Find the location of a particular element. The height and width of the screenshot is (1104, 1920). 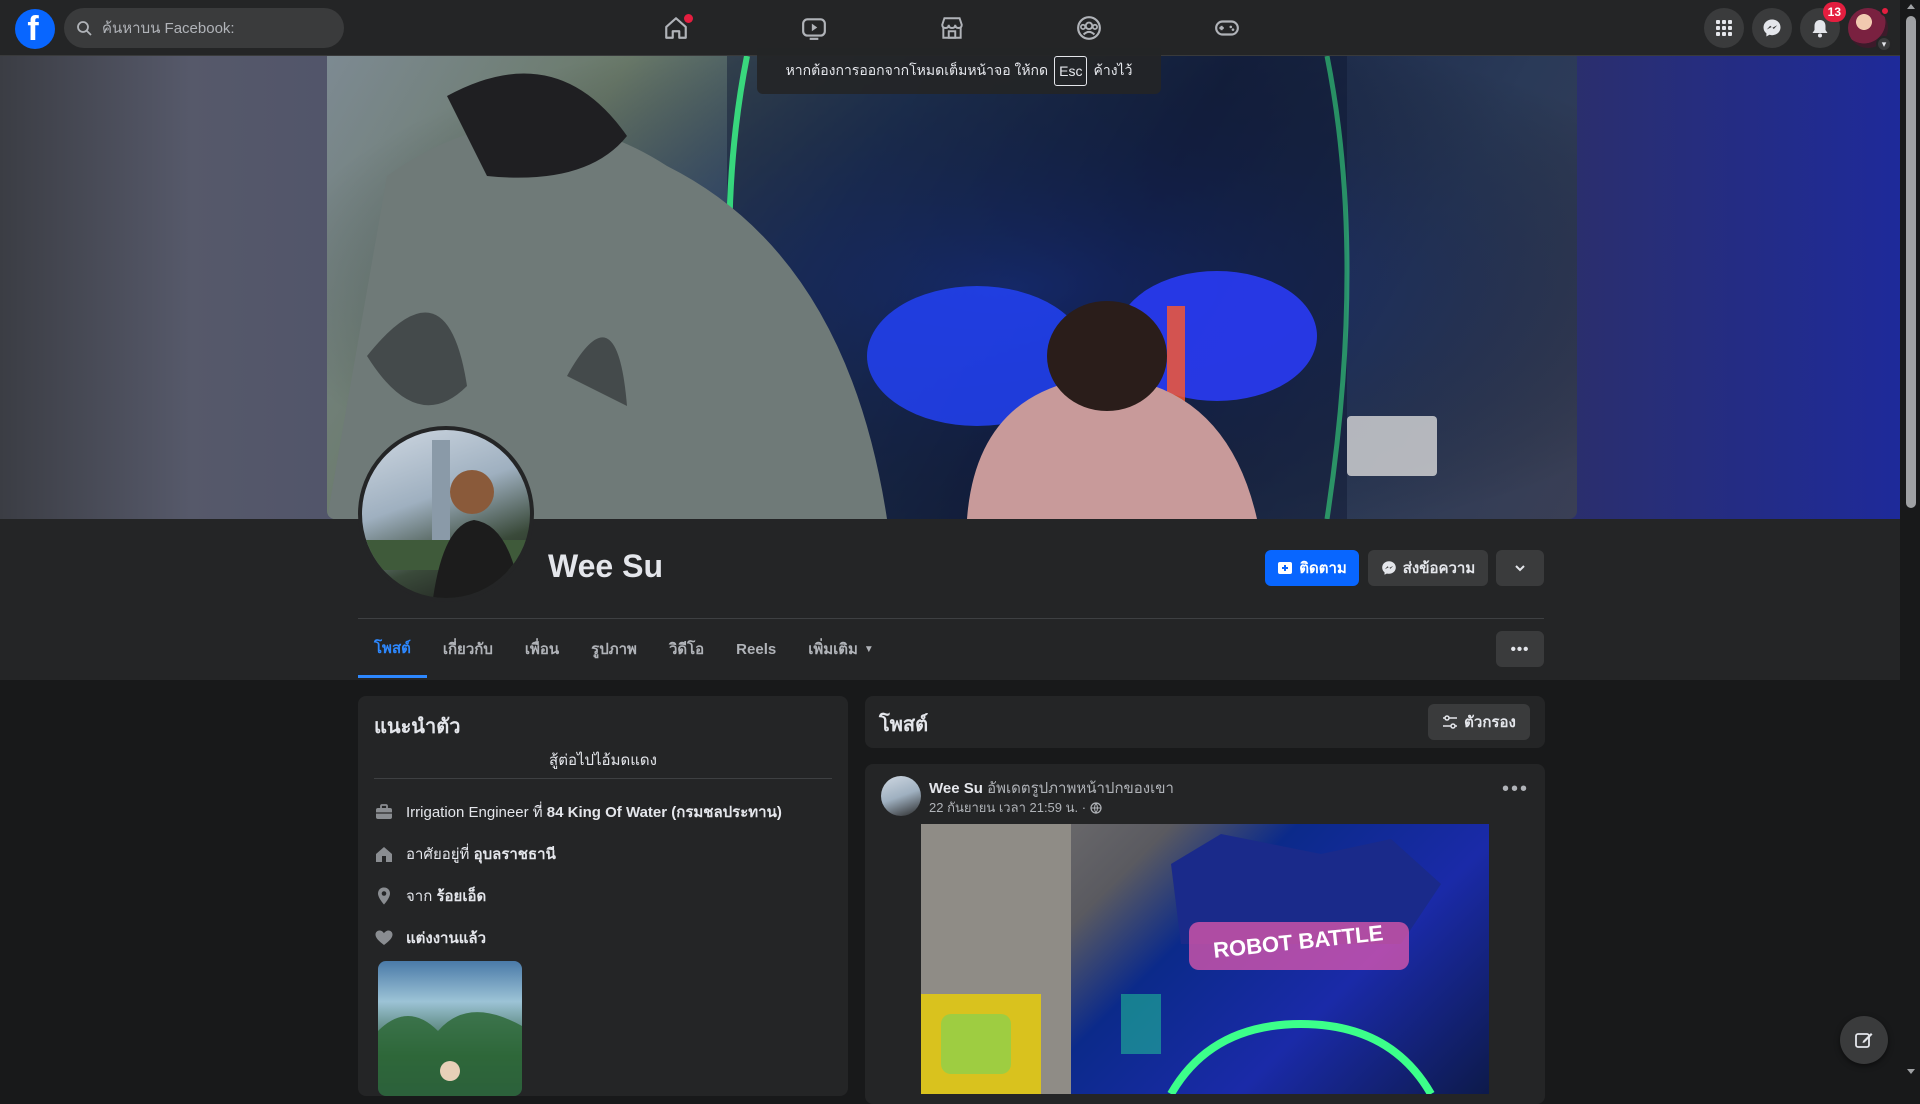

work-prefix: Irrigation Engineer ที่ is located at coordinates (476, 812).